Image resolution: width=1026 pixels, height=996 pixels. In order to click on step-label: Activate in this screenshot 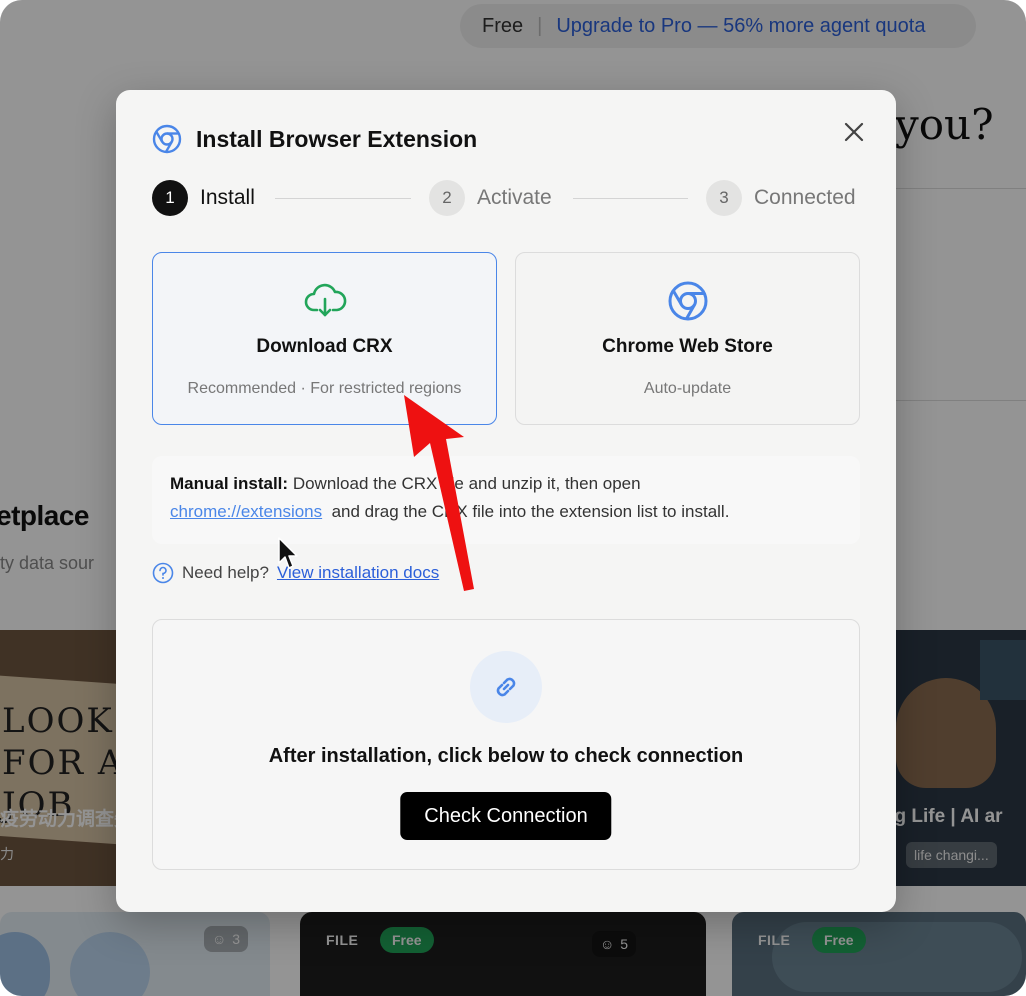, I will do `click(514, 197)`.